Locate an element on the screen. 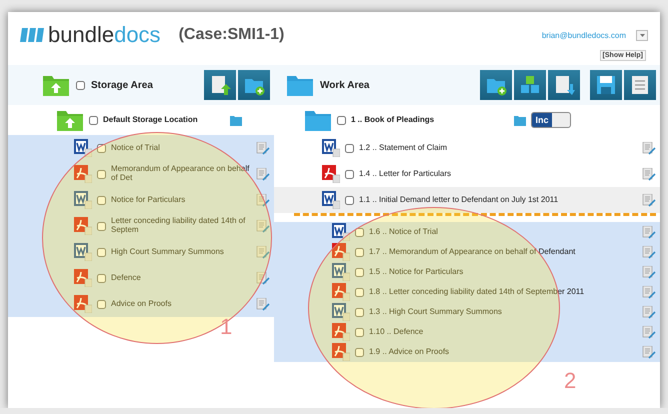 This screenshot has width=668, height=414. document-name: High Court Summary Summons is located at coordinates (181, 252).